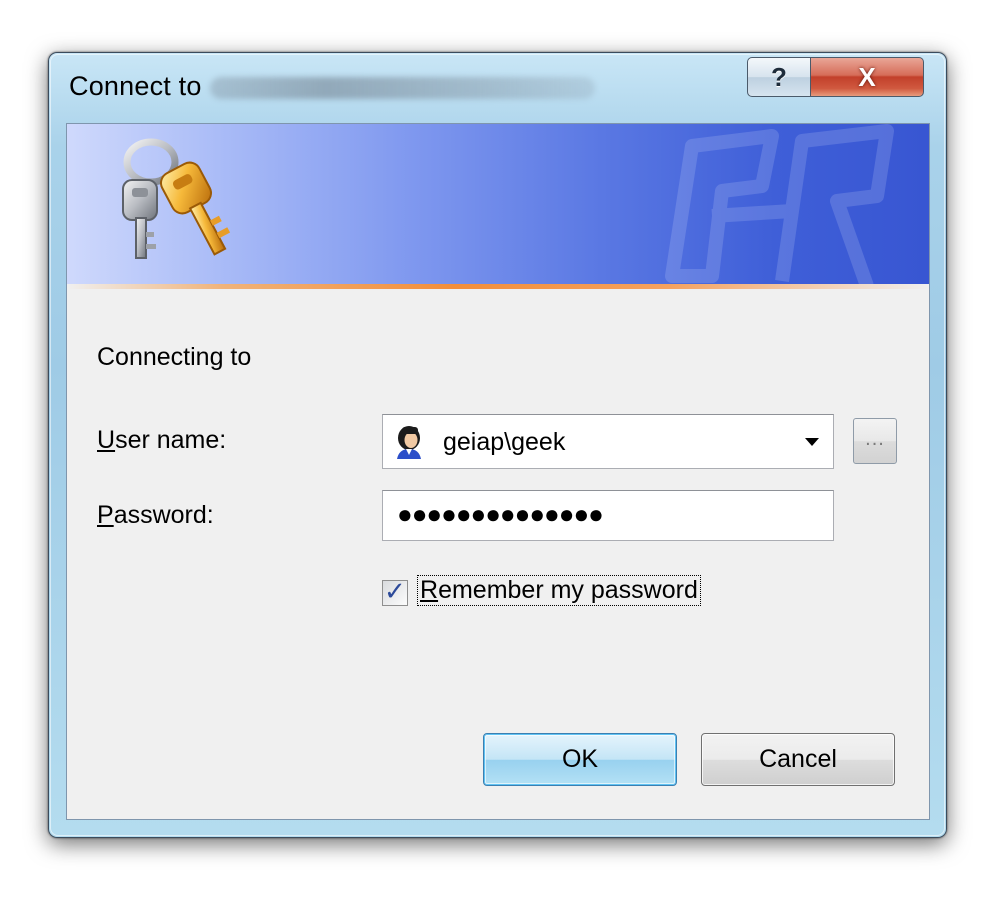  I want to click on redacted-hostname, so click(402, 87).